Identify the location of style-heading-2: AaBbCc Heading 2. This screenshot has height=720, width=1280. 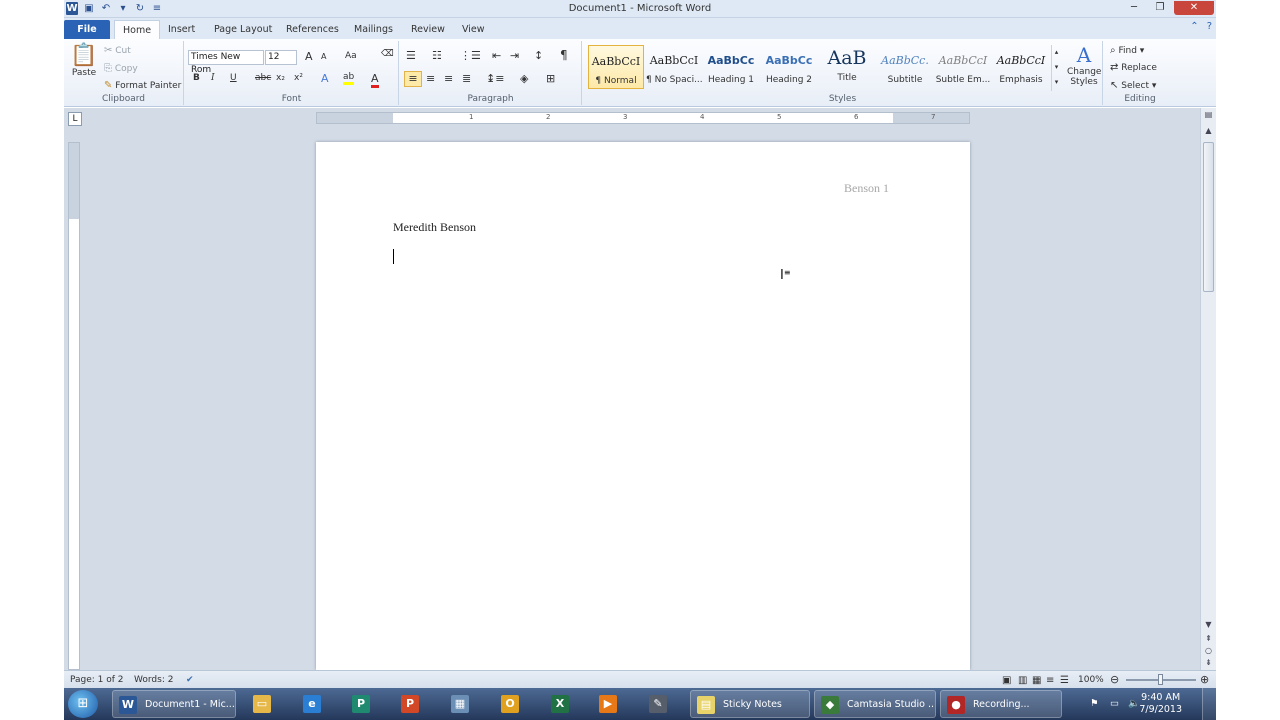
(789, 67).